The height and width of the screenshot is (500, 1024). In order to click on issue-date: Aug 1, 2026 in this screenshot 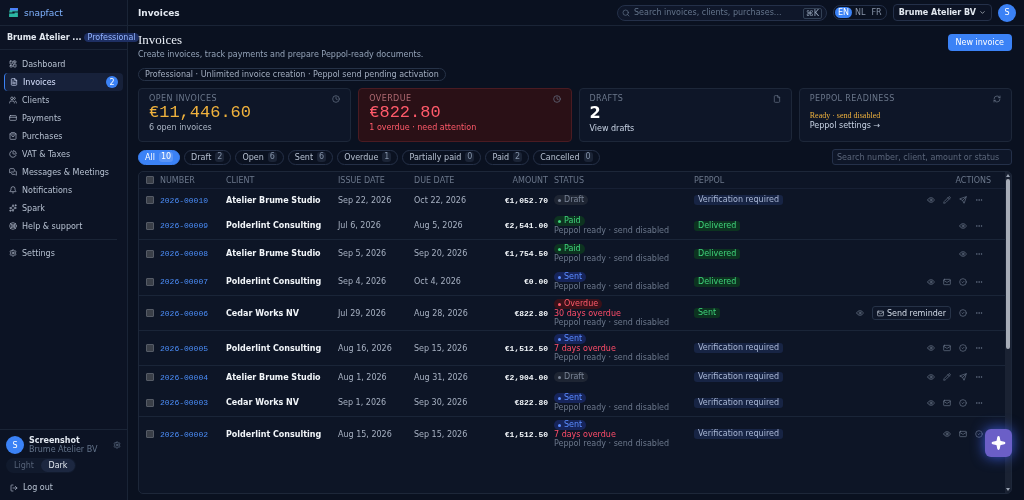, I will do `click(363, 377)`.